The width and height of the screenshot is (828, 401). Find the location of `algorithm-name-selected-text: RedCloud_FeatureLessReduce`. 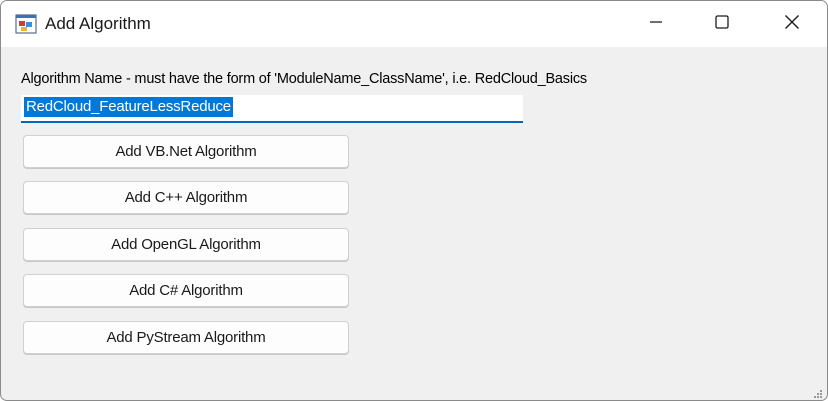

algorithm-name-selected-text: RedCloud_FeatureLessReduce is located at coordinates (128, 107).